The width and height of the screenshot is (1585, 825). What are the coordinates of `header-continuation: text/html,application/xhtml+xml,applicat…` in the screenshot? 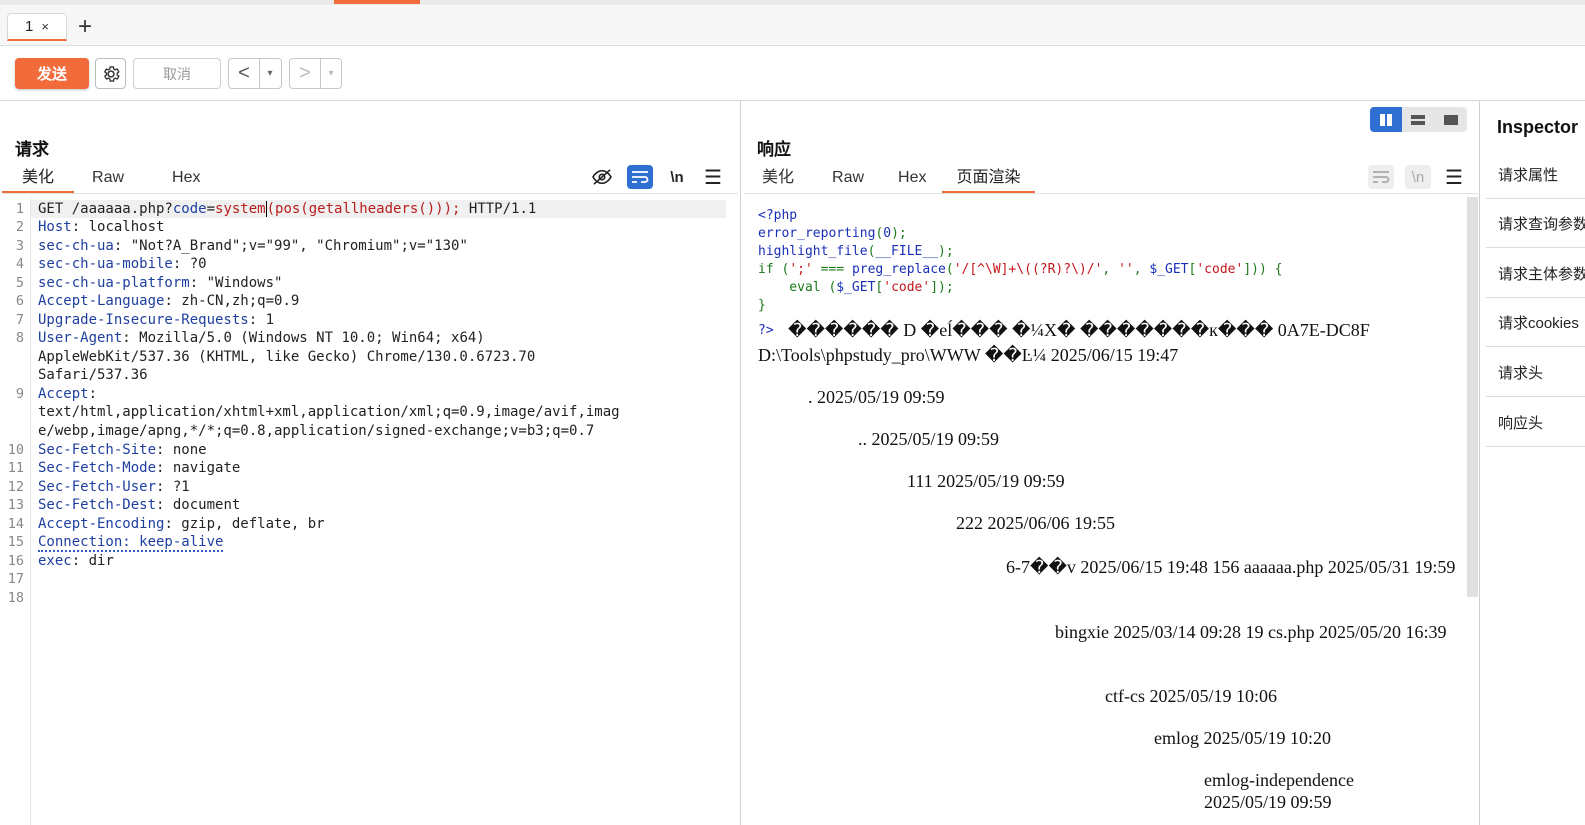 It's located at (329, 412).